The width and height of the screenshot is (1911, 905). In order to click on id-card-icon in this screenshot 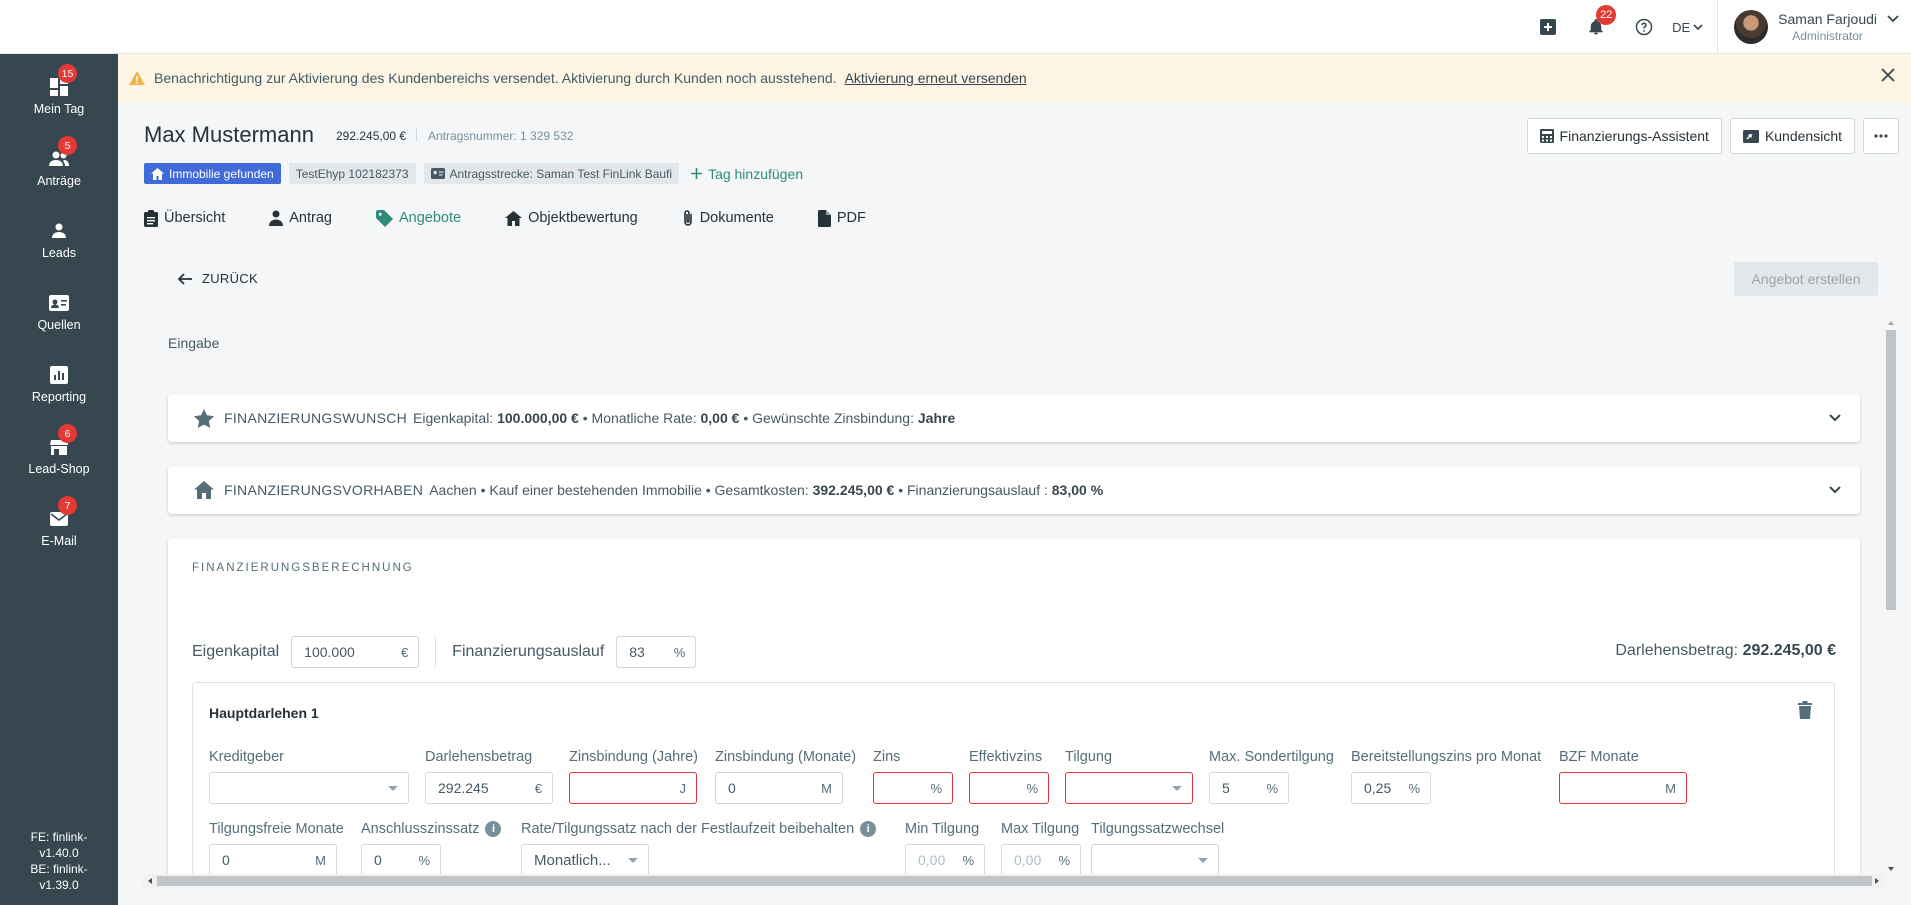, I will do `click(59, 303)`.